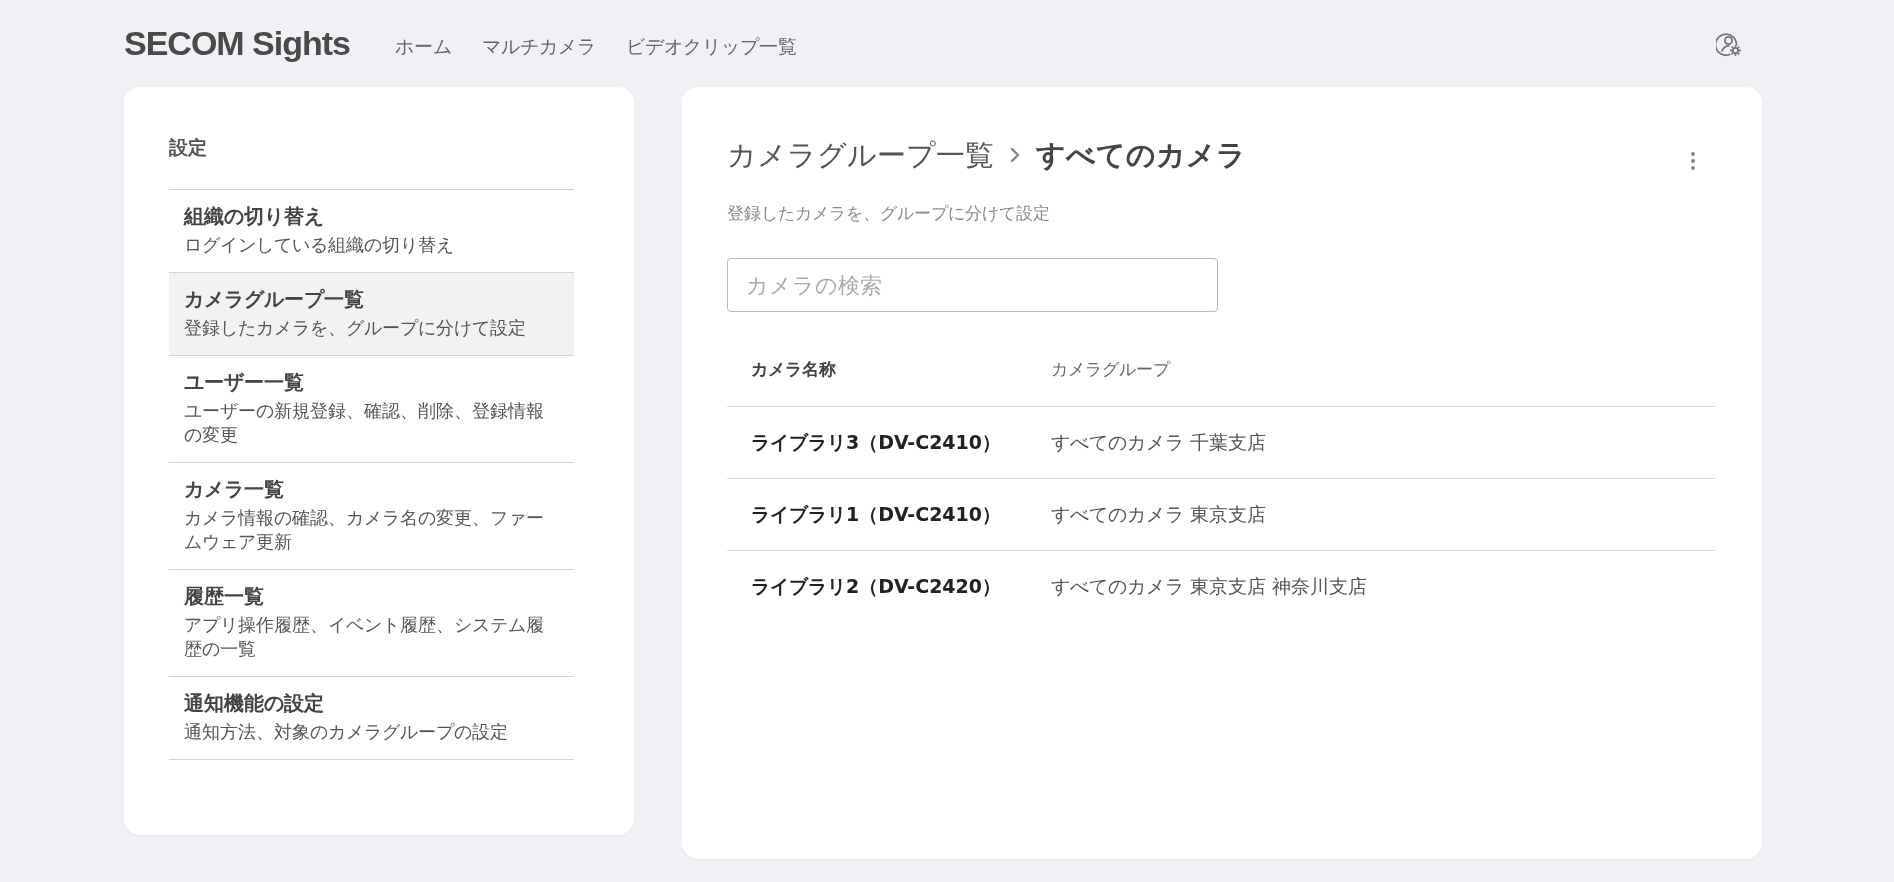 Image resolution: width=1894 pixels, height=882 pixels. What do you see at coordinates (244, 382) in the screenshot?
I see `item-title: ユーザー一覧` at bounding box center [244, 382].